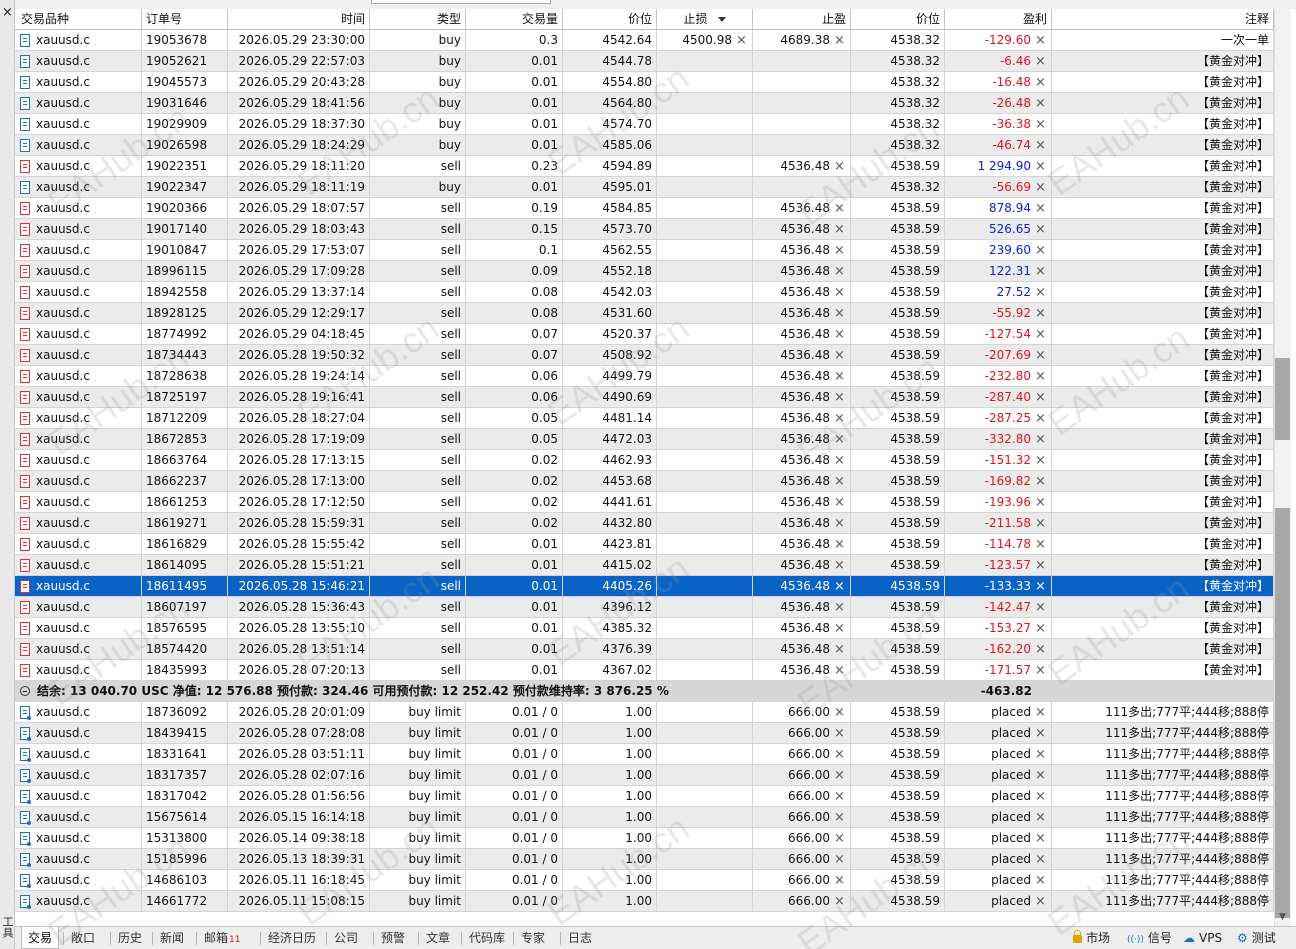 The height and width of the screenshot is (949, 1296). Describe the element at coordinates (1202, 938) in the screenshot. I see `status-2: ☁ VPS` at that location.